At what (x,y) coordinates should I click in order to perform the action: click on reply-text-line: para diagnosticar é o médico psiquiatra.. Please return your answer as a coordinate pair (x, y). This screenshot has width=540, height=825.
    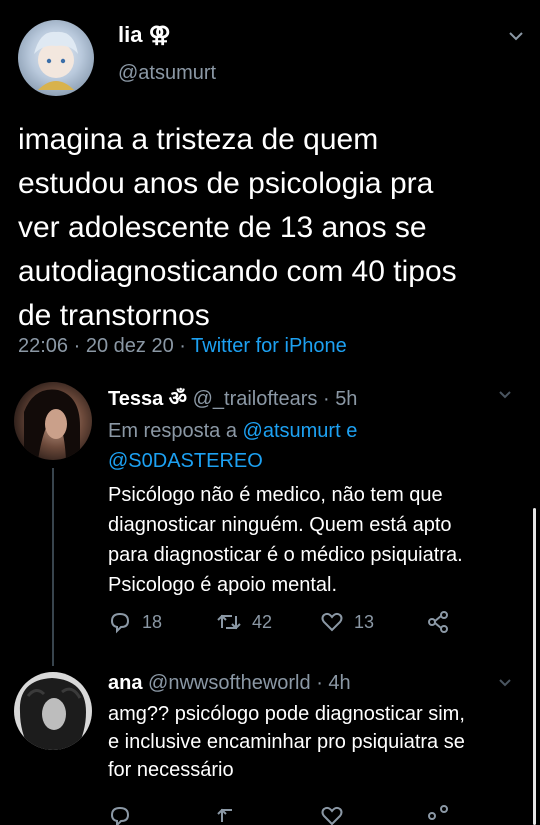
    Looking at the image, I should click on (285, 555).